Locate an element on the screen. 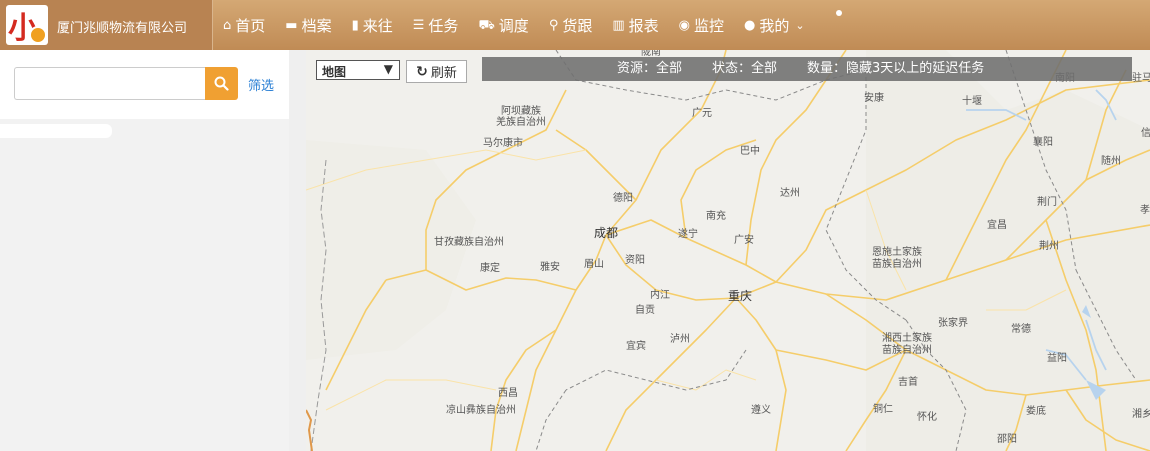 The image size is (1150, 451). chevron-down-icon: ⌄ is located at coordinates (800, 25).